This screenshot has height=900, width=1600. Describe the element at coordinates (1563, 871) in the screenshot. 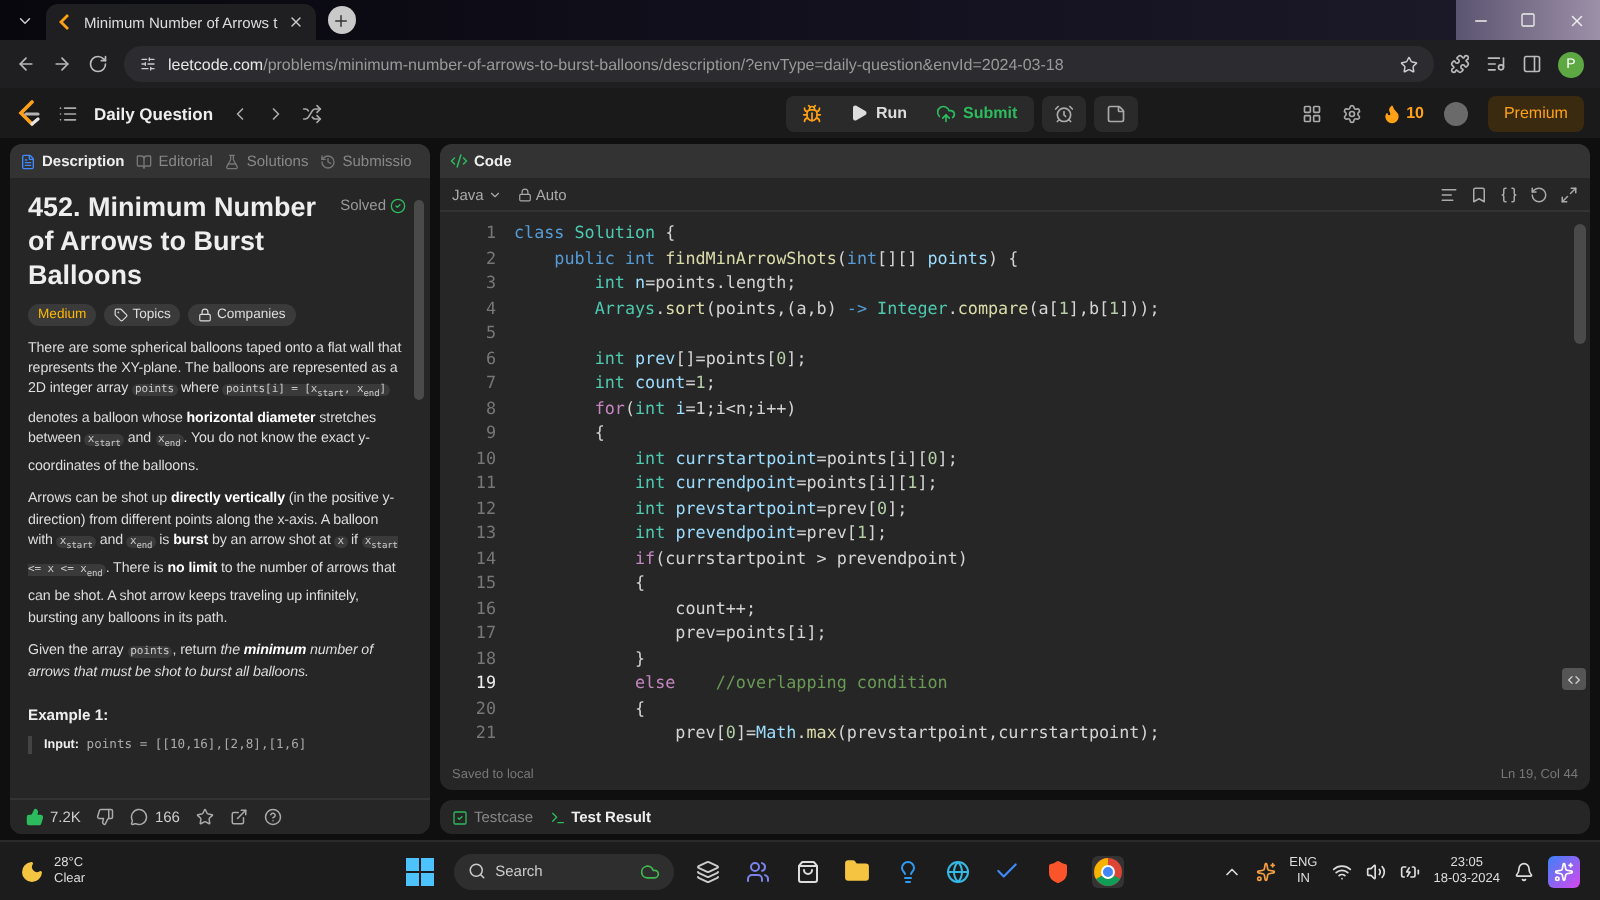

I see `sparkles-icon` at that location.